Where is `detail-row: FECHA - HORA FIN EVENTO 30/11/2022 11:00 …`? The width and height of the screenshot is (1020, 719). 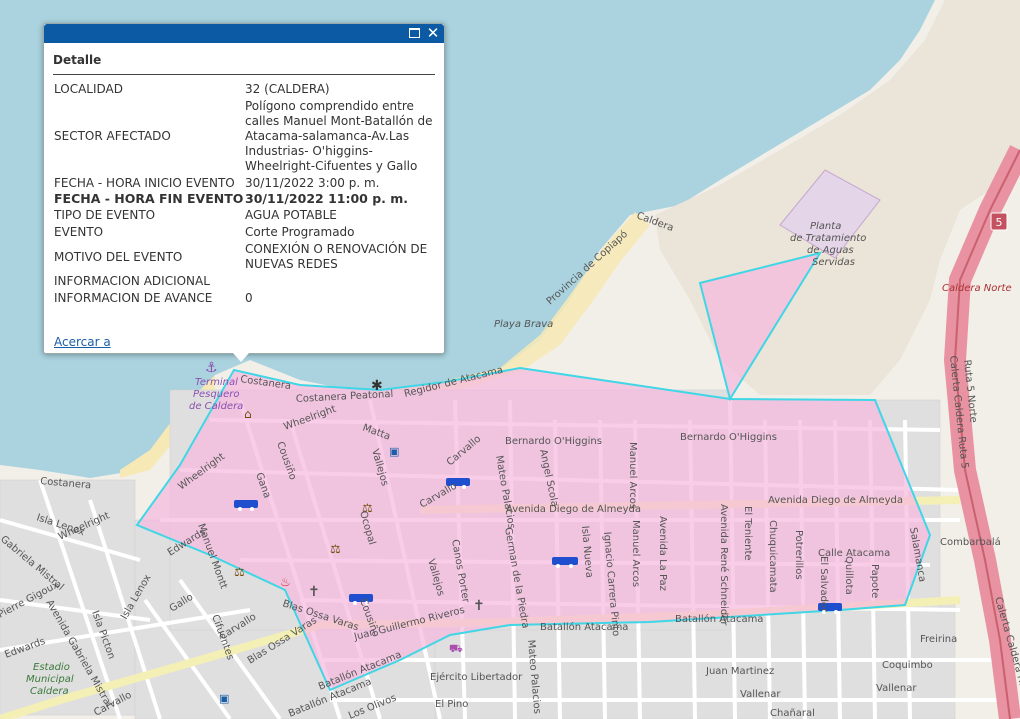 detail-row: FECHA - HORA FIN EVENTO 30/11/2022 11:00 … is located at coordinates (247, 198).